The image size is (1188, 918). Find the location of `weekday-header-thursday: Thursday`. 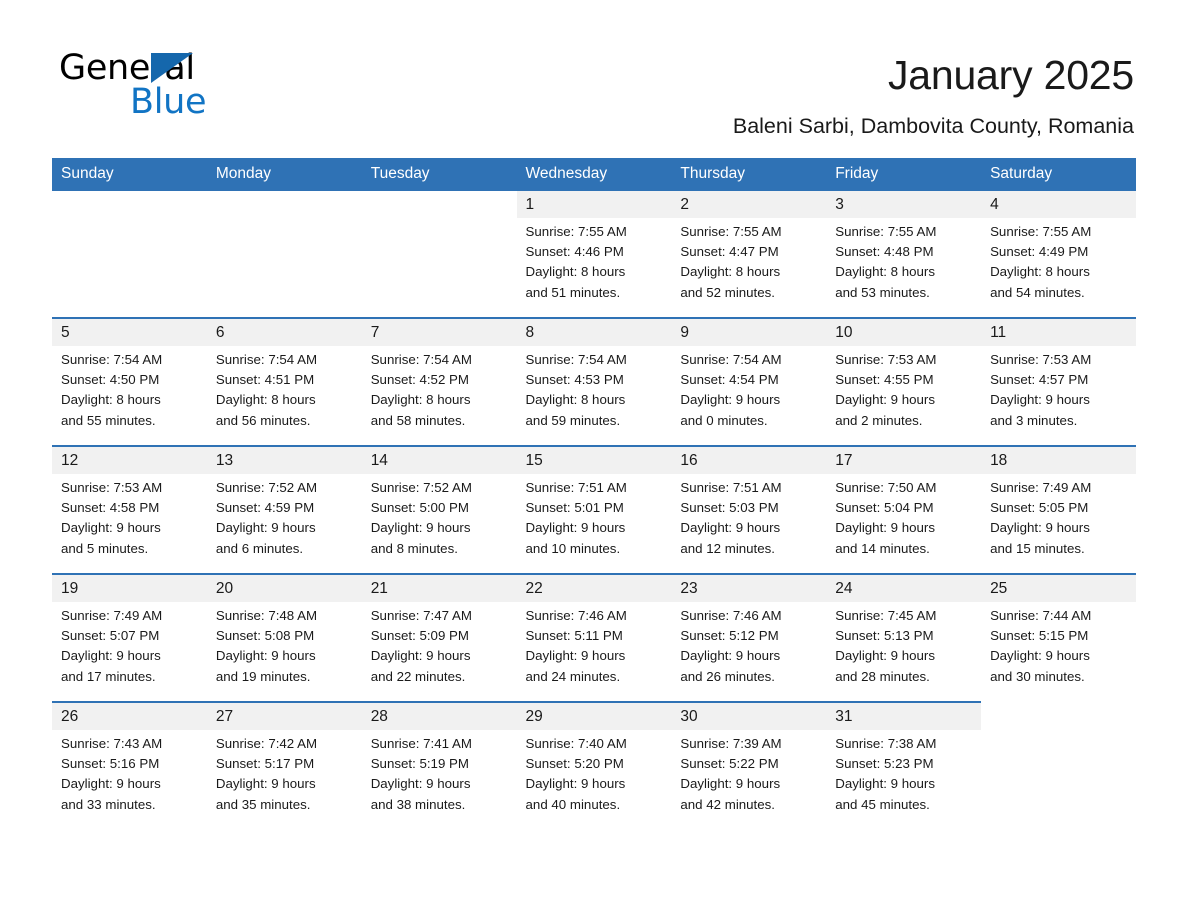

weekday-header-thursday: Thursday is located at coordinates (749, 174).